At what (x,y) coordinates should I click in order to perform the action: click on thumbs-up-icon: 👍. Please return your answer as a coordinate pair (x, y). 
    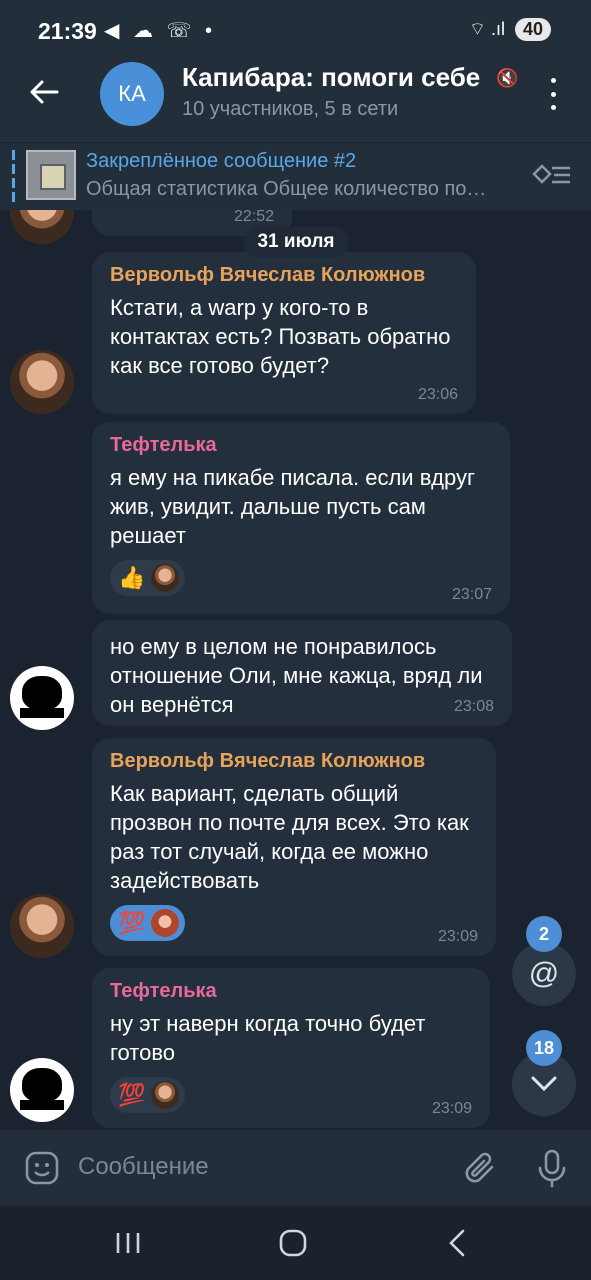
    Looking at the image, I should click on (132, 577).